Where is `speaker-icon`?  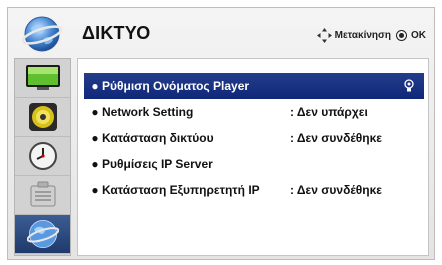
speaker-icon is located at coordinates (42, 117).